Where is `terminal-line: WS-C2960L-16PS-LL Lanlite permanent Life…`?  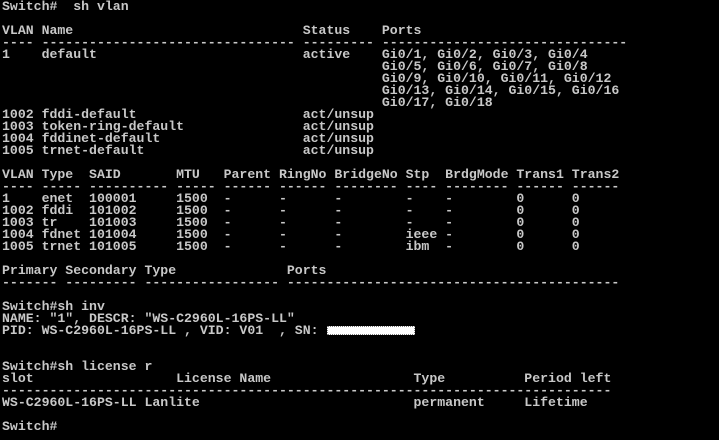
terminal-line: WS-C2960L-16PS-LL Lanlite permanent Life… is located at coordinates (314, 402).